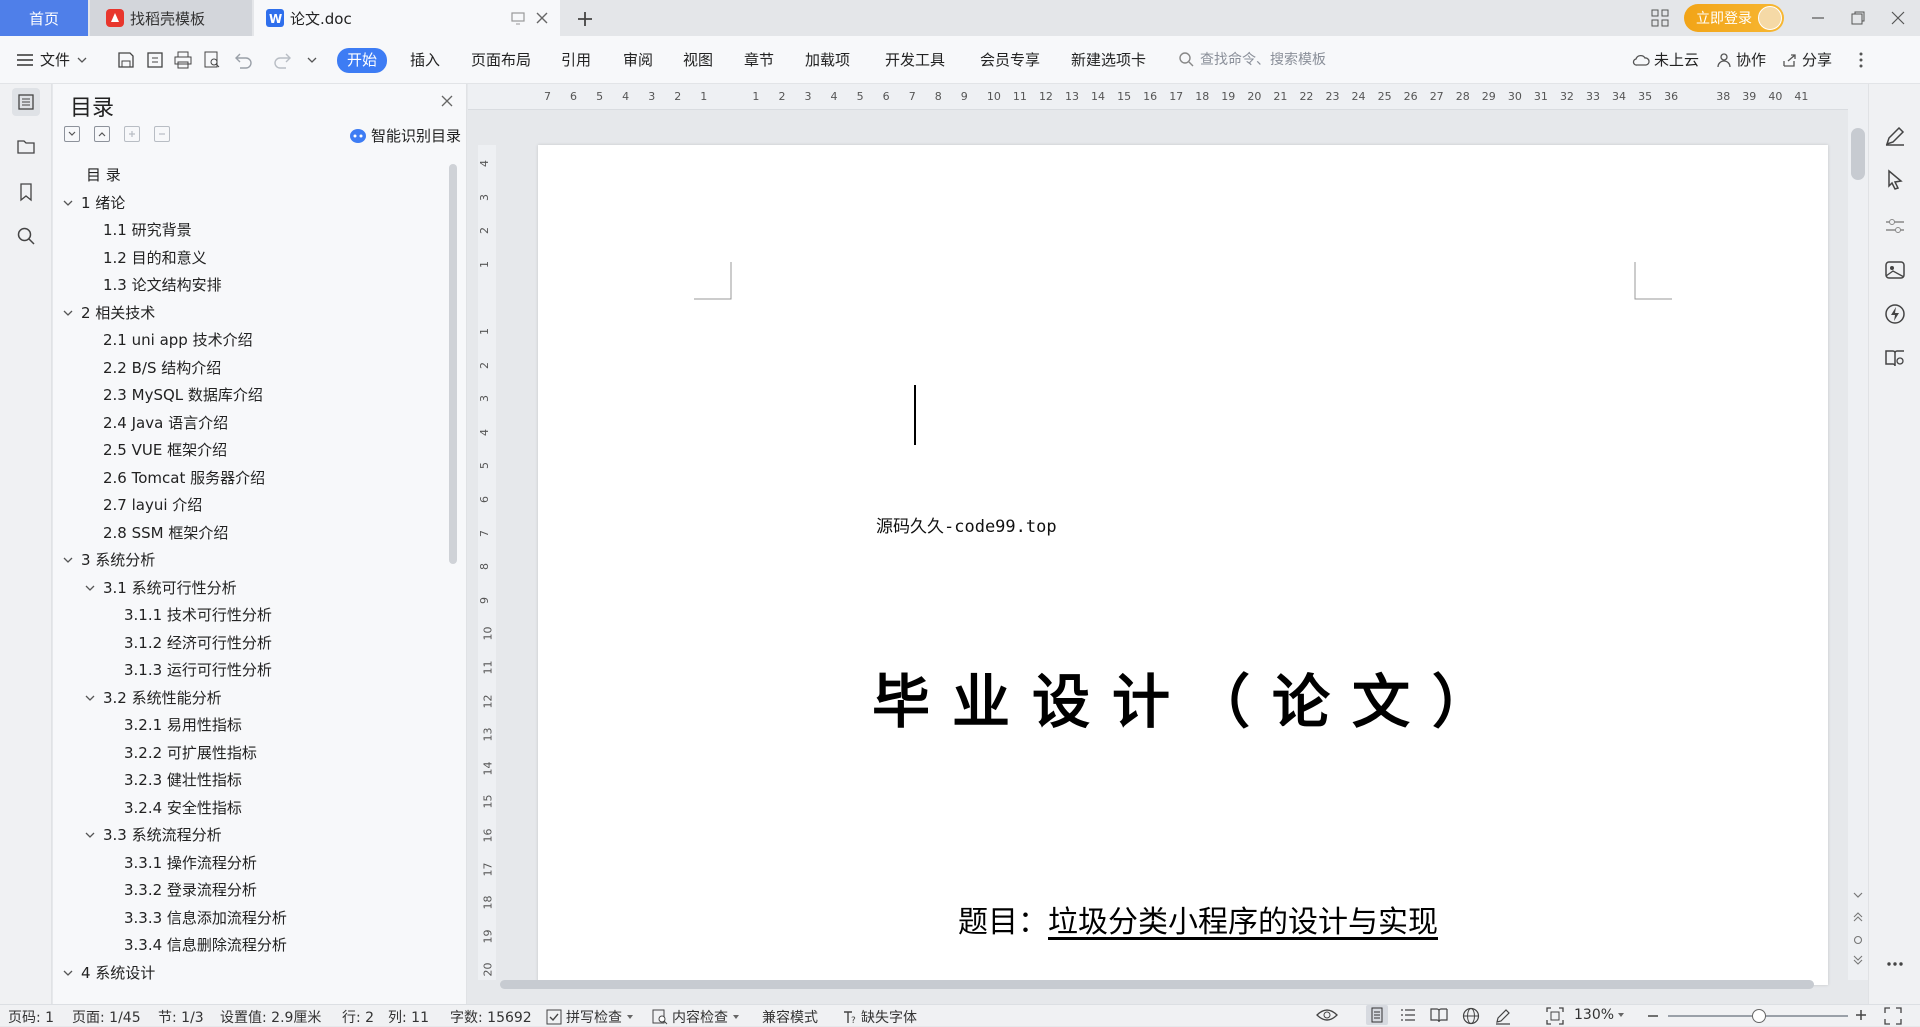 The width and height of the screenshot is (1920, 1027). Describe the element at coordinates (147, 230) in the screenshot. I see `toc-item: 1.1 研究背景` at that location.